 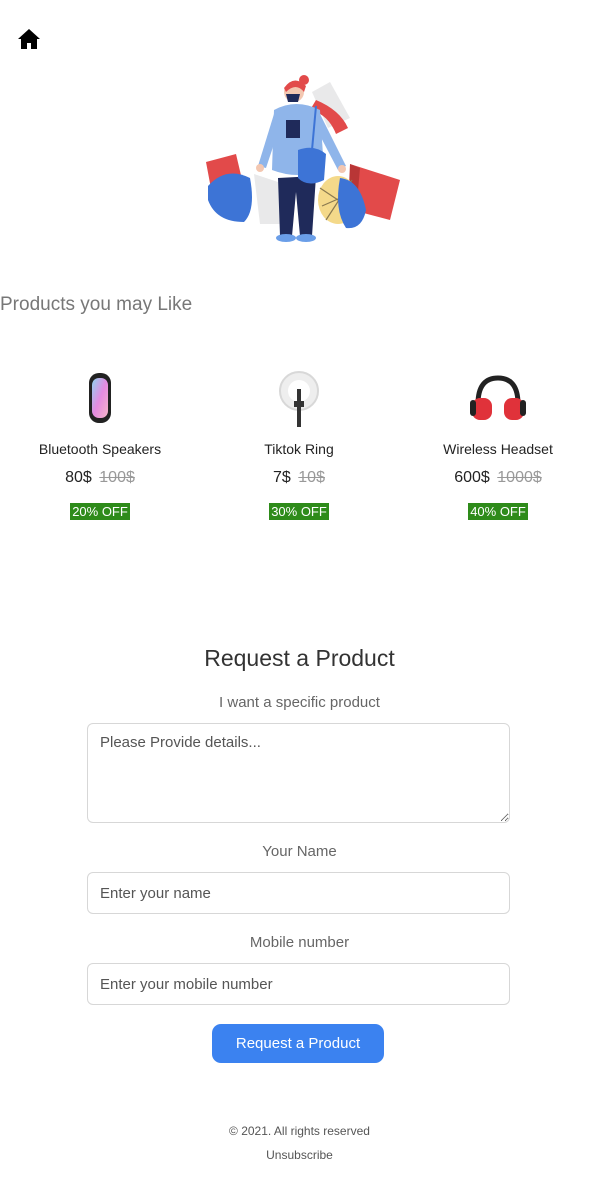 I want to click on mobile-label: Mobile number, so click(x=299, y=942).